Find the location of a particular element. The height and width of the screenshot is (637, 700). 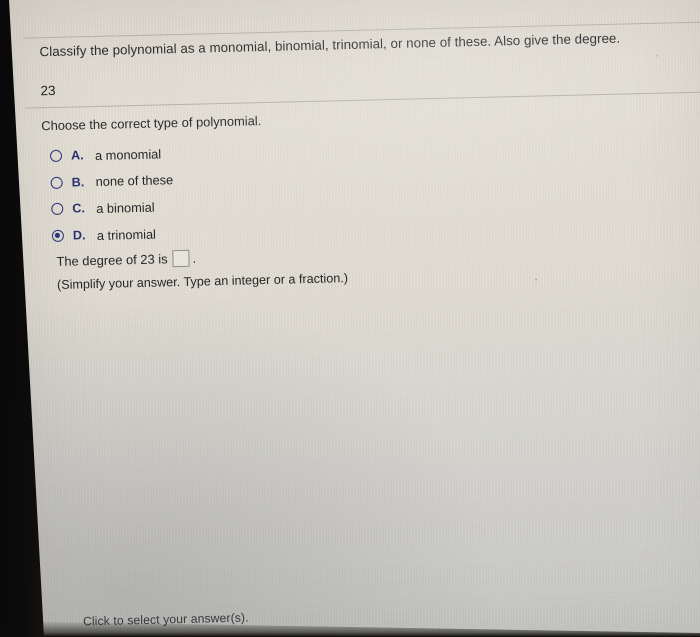

radio-button-b-icon is located at coordinates (56, 182).